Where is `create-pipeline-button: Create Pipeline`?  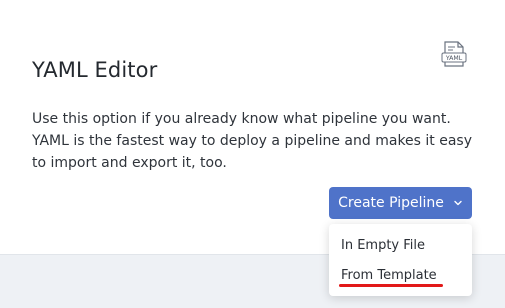
create-pipeline-button: Create Pipeline is located at coordinates (400, 203).